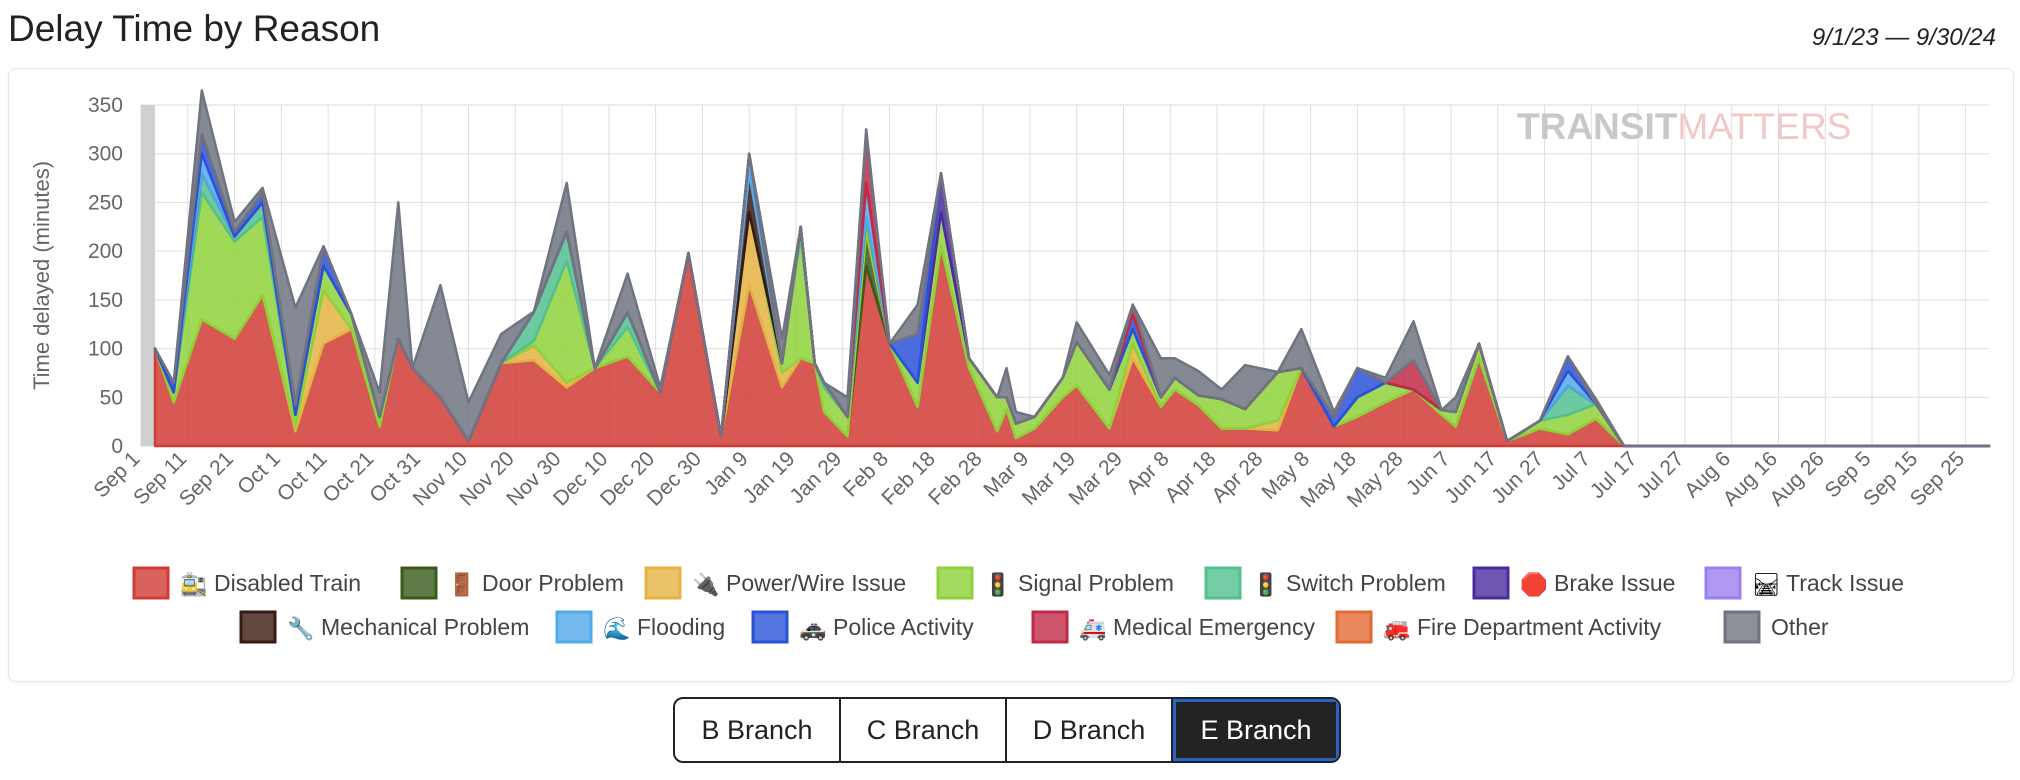 The image size is (2020, 780). I want to click on branch-button-e: E Branch, so click(1256, 730).